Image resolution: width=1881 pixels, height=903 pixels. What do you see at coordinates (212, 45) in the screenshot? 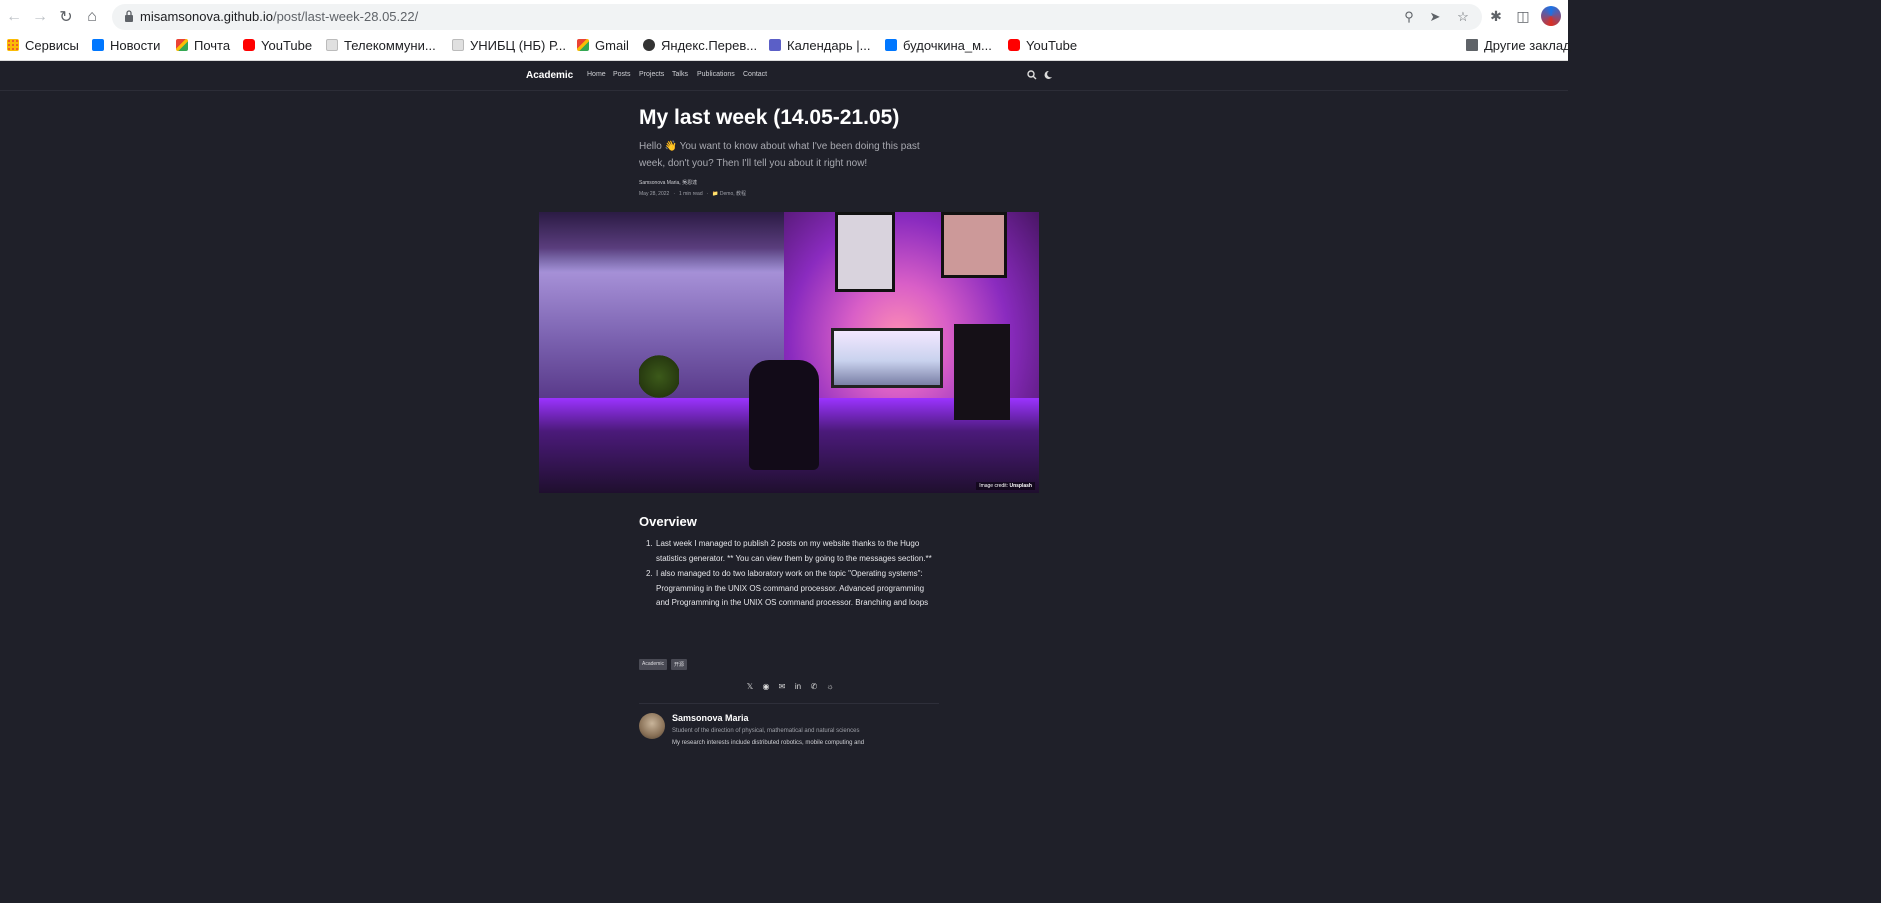
I see `bookmark-label: Почта` at bounding box center [212, 45].